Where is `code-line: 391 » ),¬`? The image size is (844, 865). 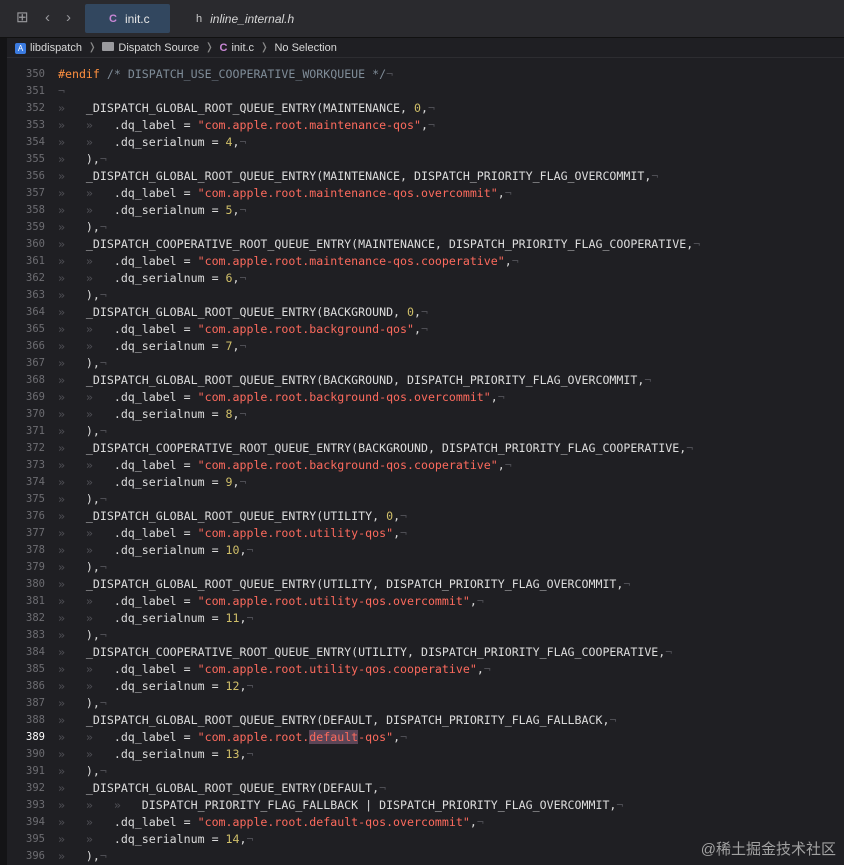
code-line: 391 » ),¬ is located at coordinates (425, 771).